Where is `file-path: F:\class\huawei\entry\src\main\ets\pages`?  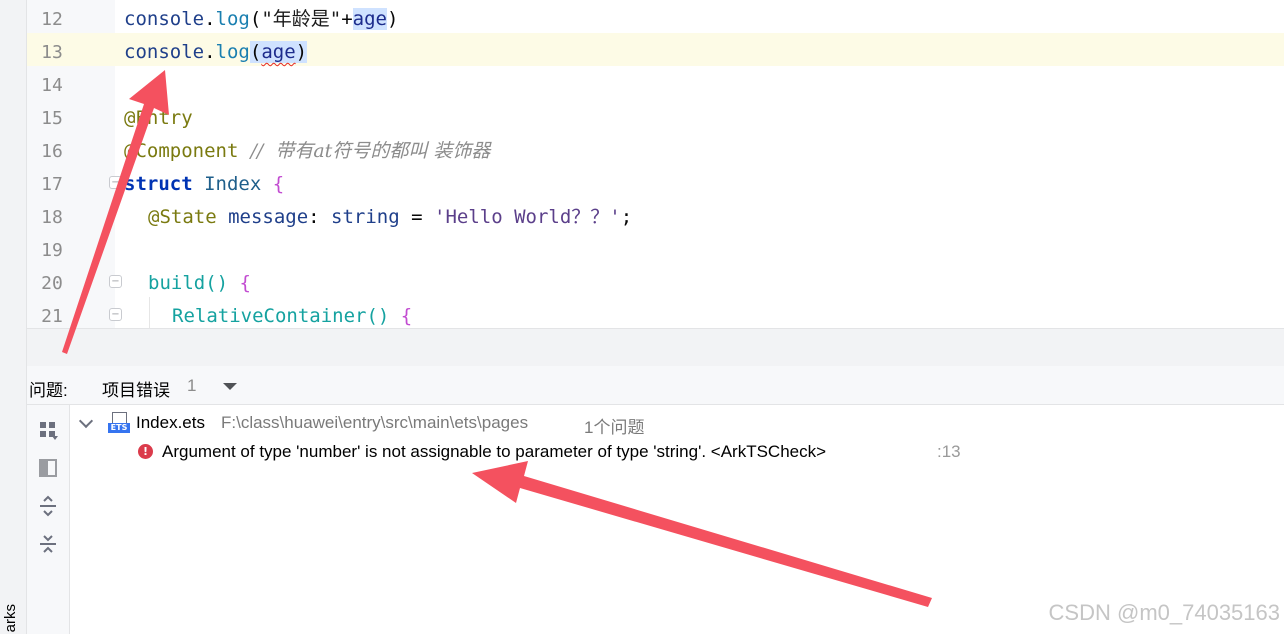 file-path: F:\class\huawei\entry\src\main\ets\pages is located at coordinates (375, 422).